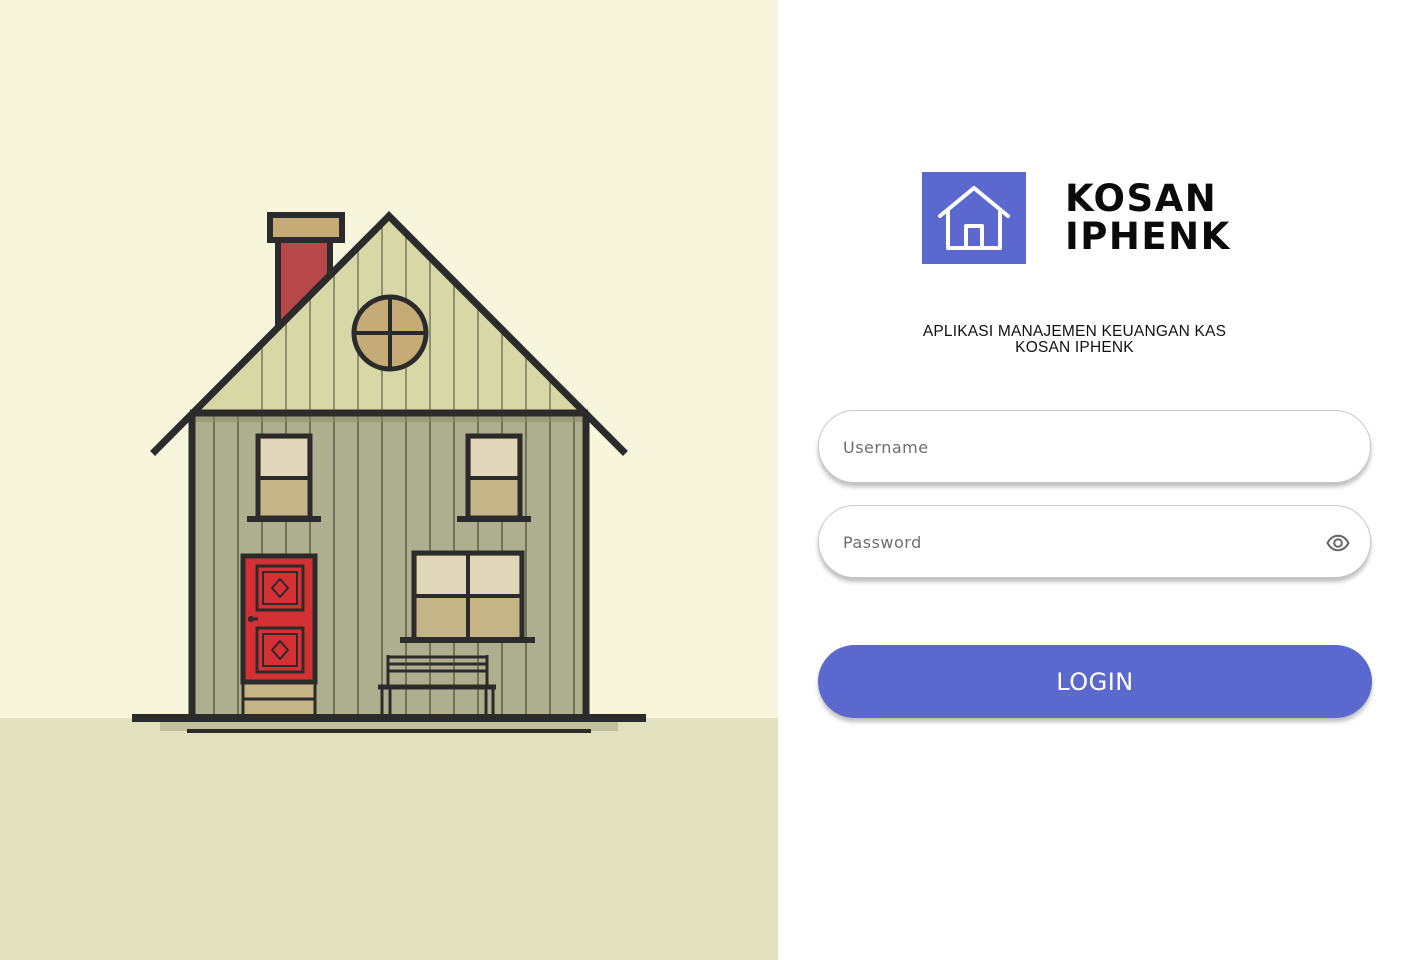 This screenshot has height=960, width=1417. Describe the element at coordinates (389, 315) in the screenshot. I see `gable` at that location.